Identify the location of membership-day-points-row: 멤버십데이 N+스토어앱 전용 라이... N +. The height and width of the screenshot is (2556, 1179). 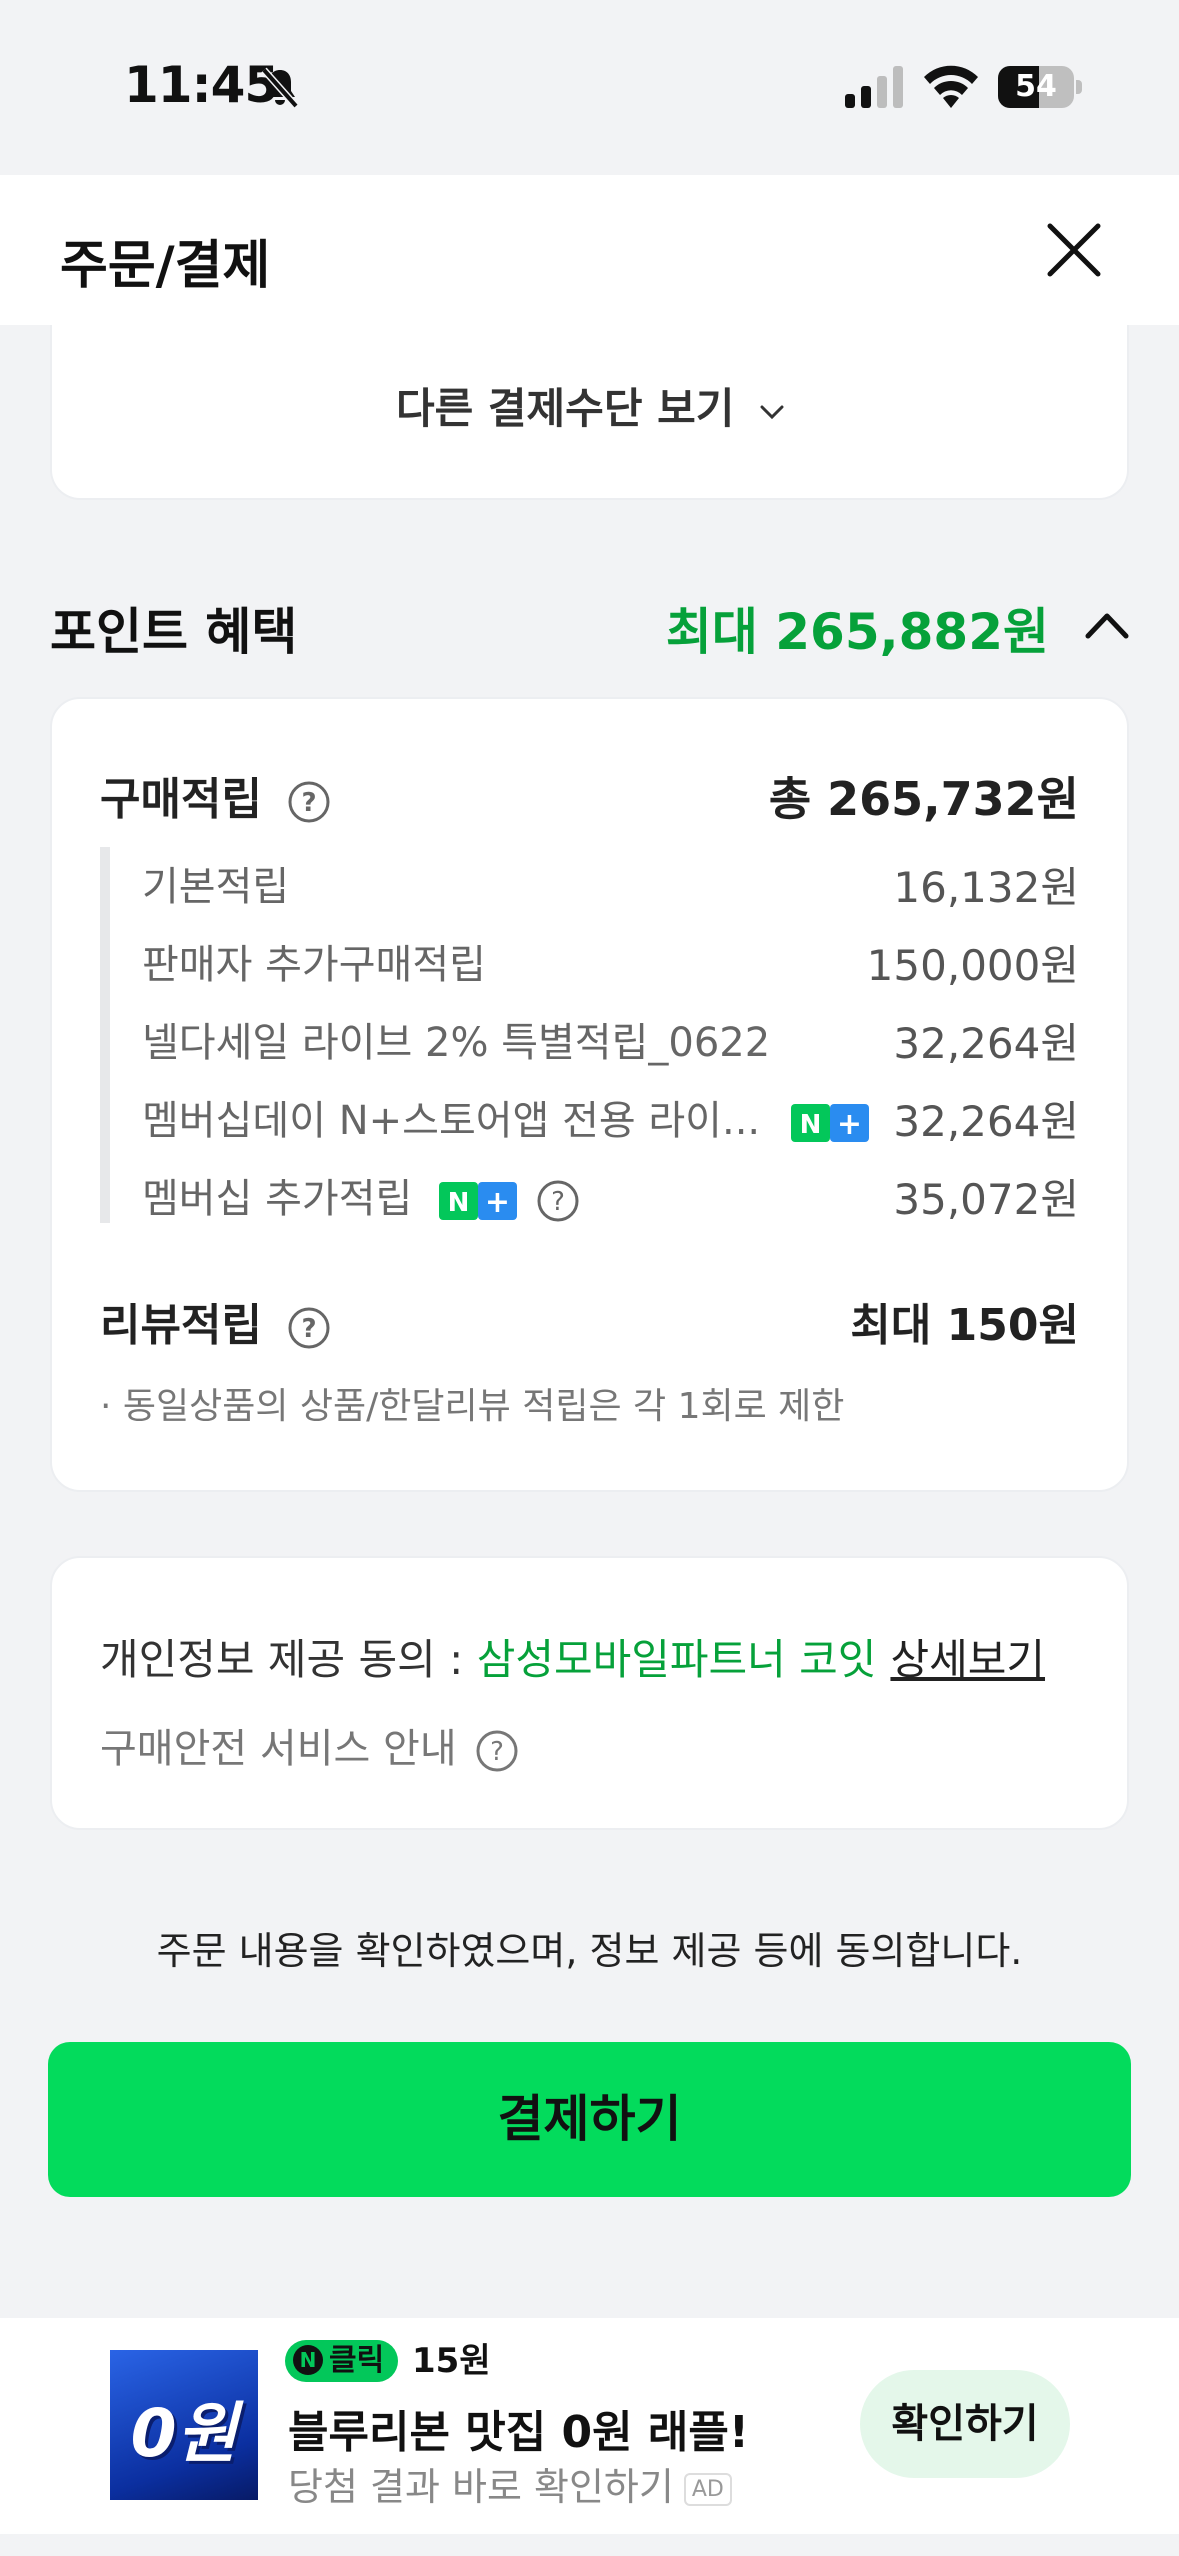
(505, 1117).